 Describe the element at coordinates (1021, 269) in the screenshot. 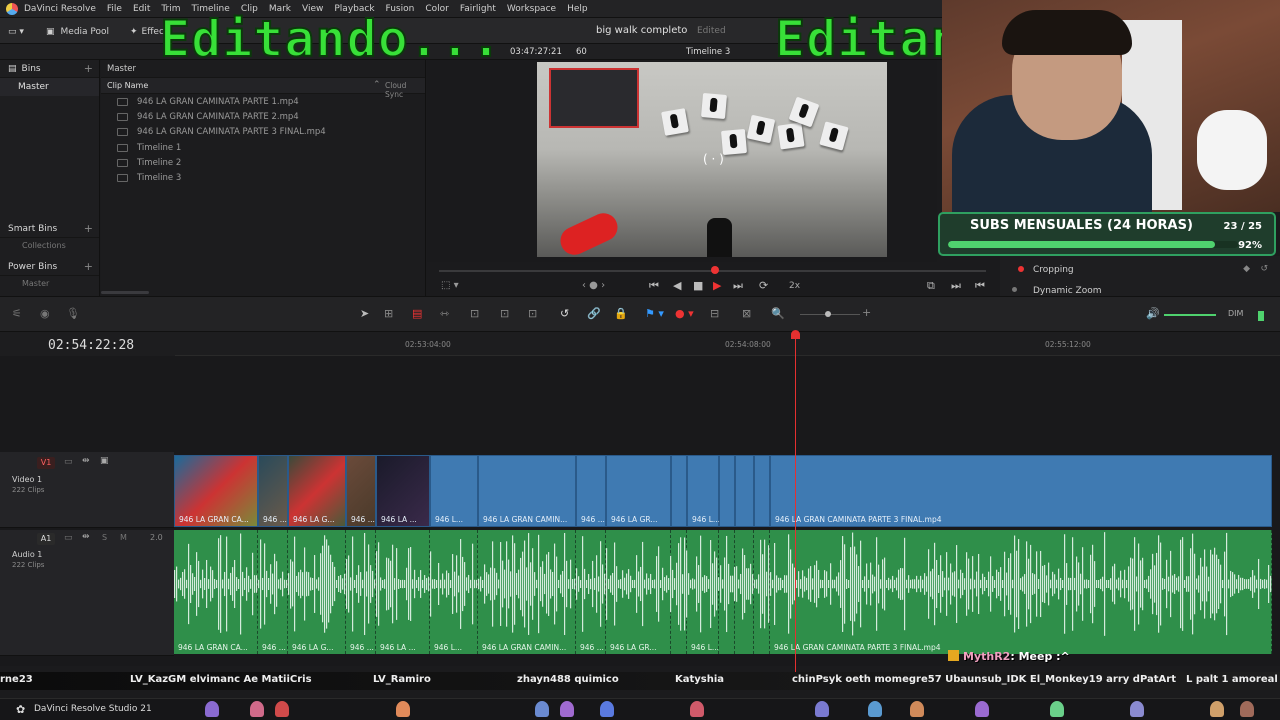

I see `cropping-toggle-icon` at that location.